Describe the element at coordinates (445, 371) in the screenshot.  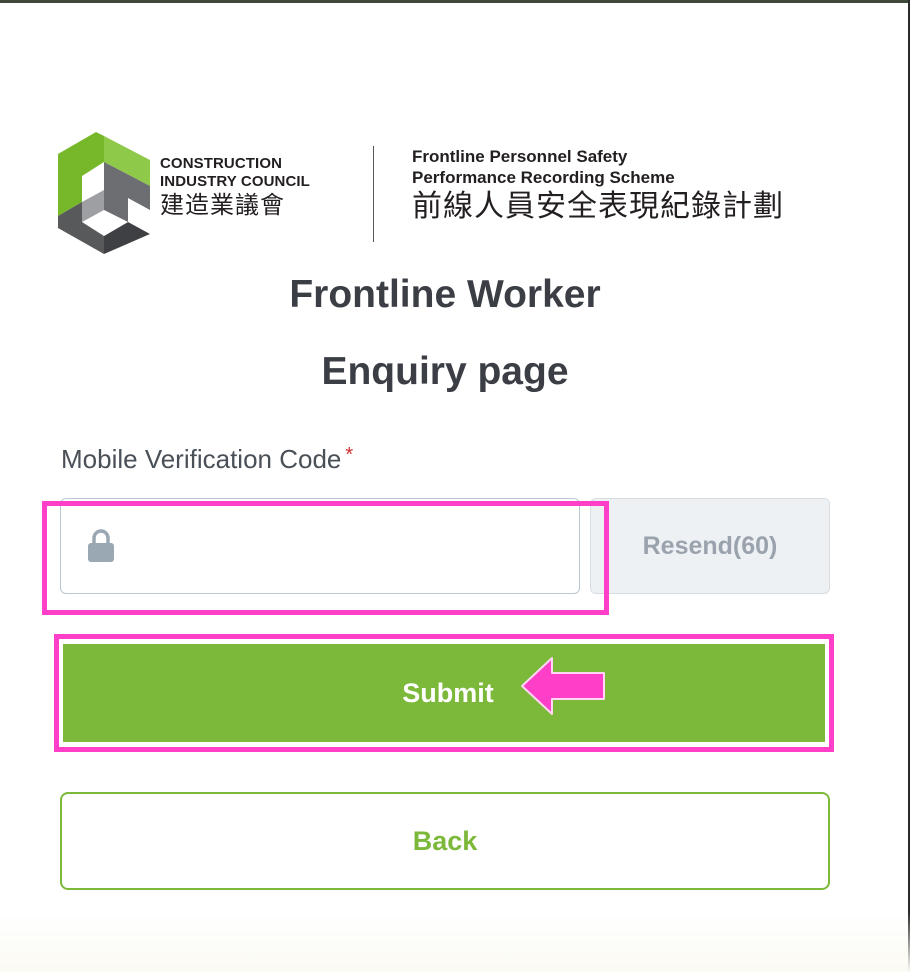
I see `page-title-line2: Enquiry page` at that location.